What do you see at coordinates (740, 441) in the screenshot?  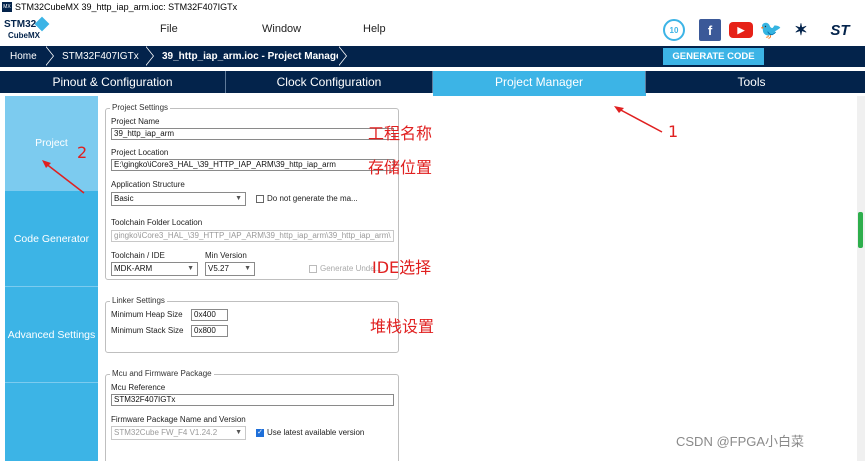 I see `watermark: CSDN @FPGA小白菜` at bounding box center [740, 441].